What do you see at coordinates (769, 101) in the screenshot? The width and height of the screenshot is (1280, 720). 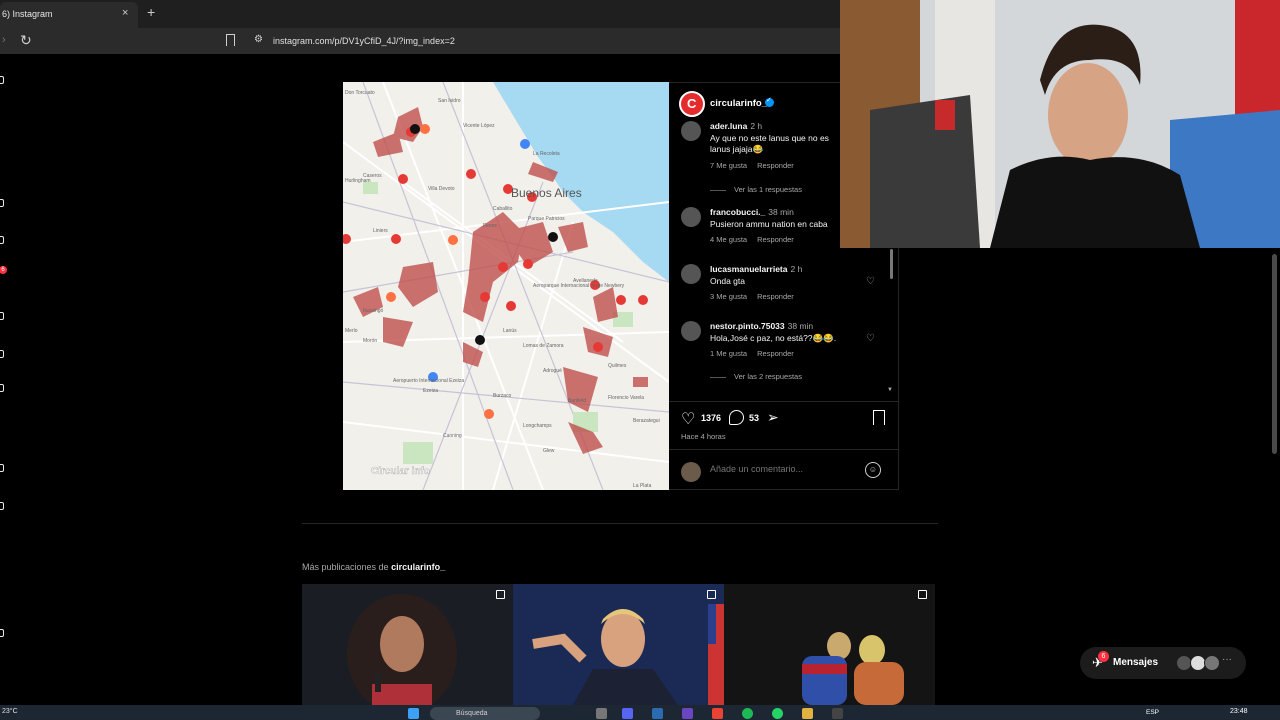 I see `verified-badge-icon` at bounding box center [769, 101].